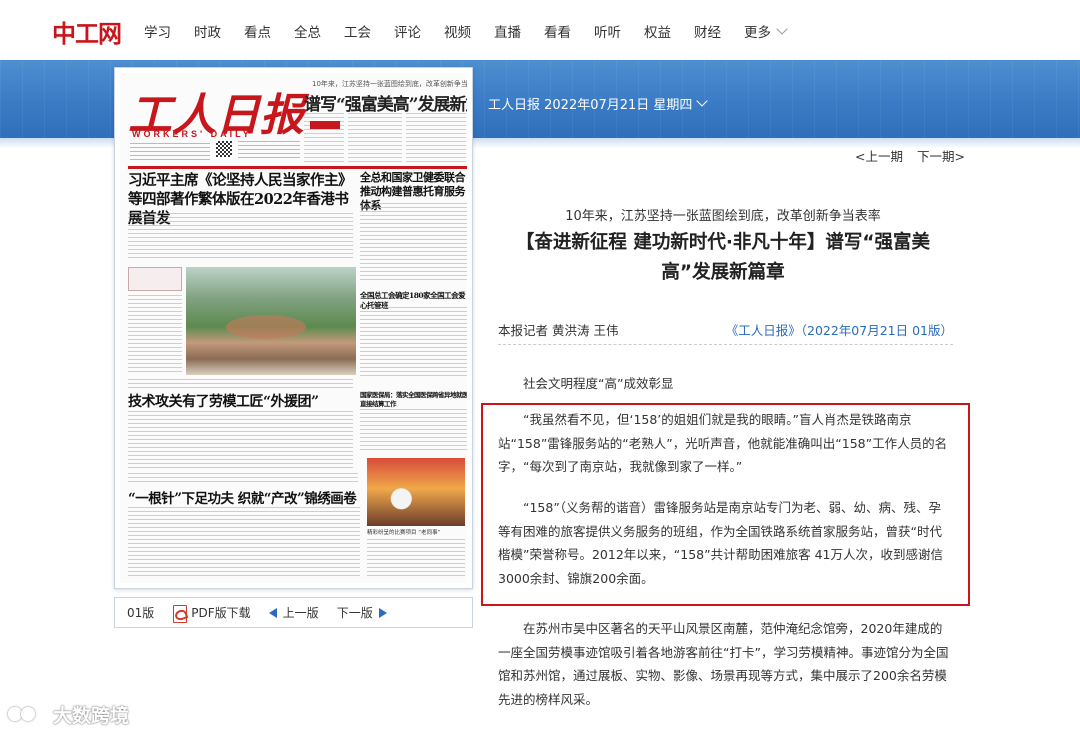  I want to click on red-label, so click(325, 125).